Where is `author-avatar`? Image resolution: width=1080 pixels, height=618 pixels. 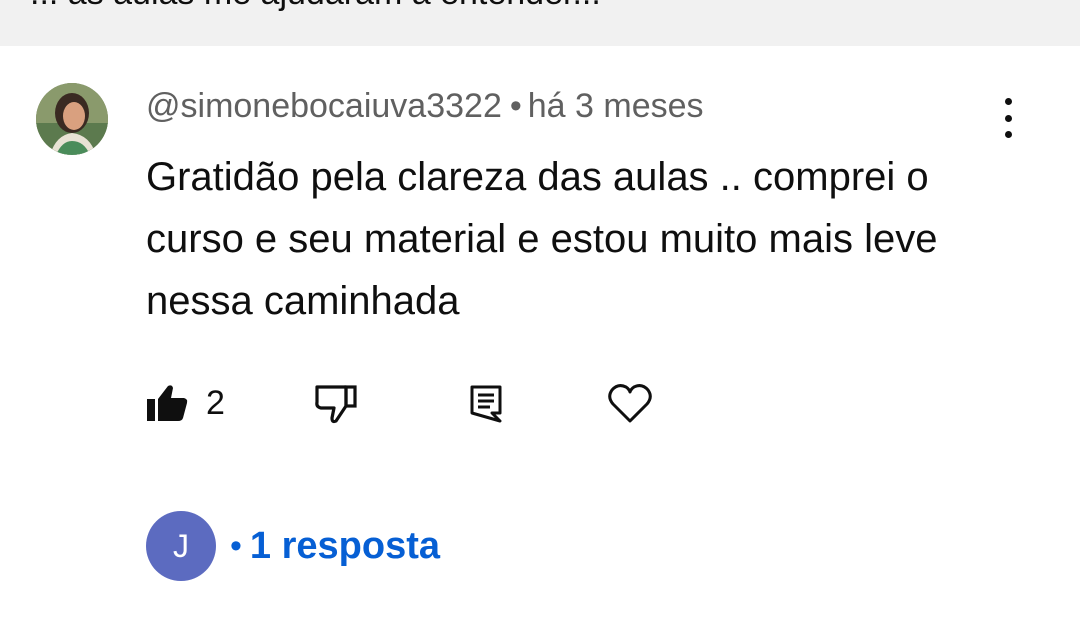
author-avatar is located at coordinates (72, 119).